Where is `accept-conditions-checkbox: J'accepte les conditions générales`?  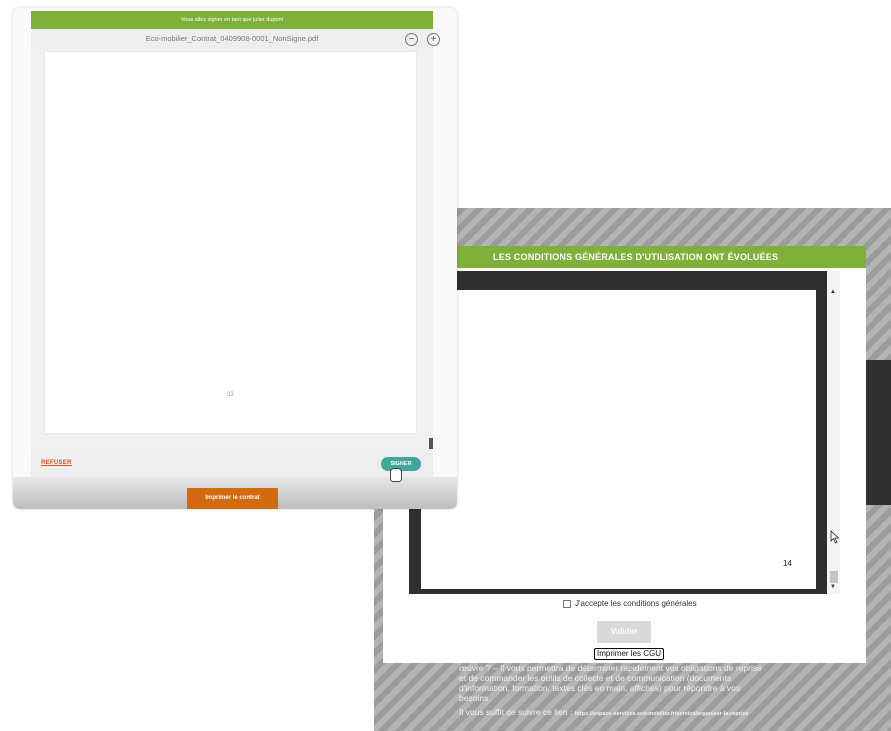
accept-conditions-checkbox: J'accepte les conditions générales is located at coordinates (630, 603).